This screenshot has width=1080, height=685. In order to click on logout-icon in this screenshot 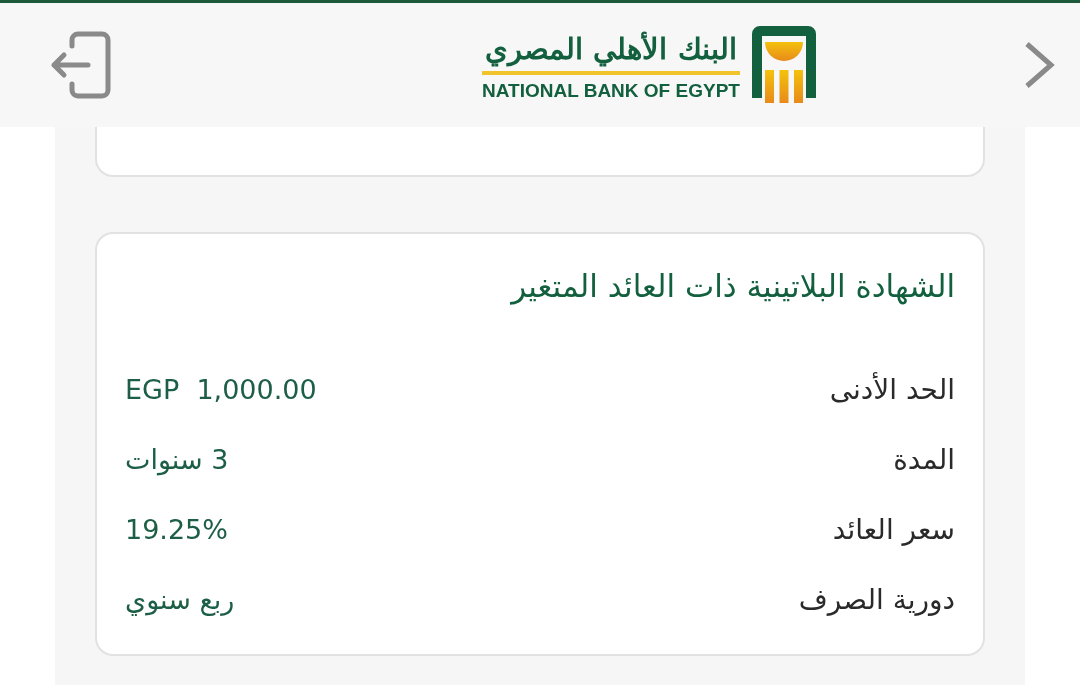, I will do `click(81, 65)`.